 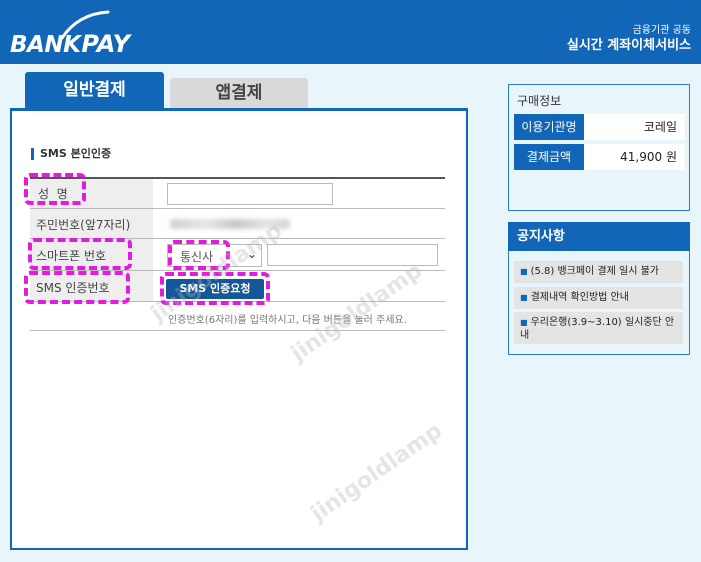 I want to click on notice-title: 공지사항, so click(x=599, y=236).